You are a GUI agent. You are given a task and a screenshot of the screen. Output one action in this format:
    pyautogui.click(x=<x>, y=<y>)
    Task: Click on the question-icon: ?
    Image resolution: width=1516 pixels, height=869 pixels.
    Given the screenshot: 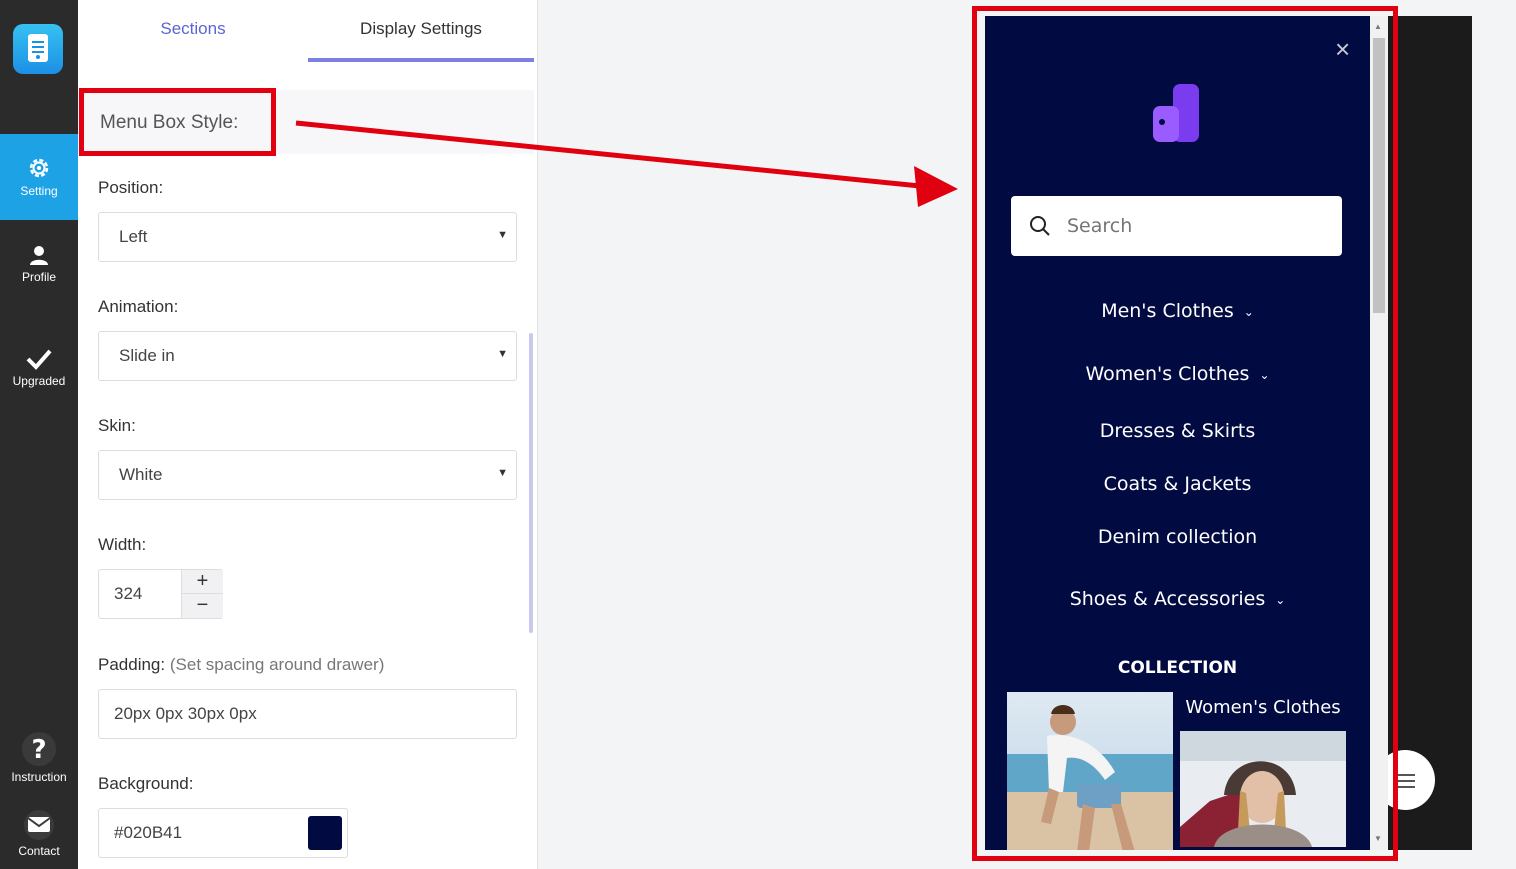 What is the action you would take?
    pyautogui.click(x=39, y=749)
    